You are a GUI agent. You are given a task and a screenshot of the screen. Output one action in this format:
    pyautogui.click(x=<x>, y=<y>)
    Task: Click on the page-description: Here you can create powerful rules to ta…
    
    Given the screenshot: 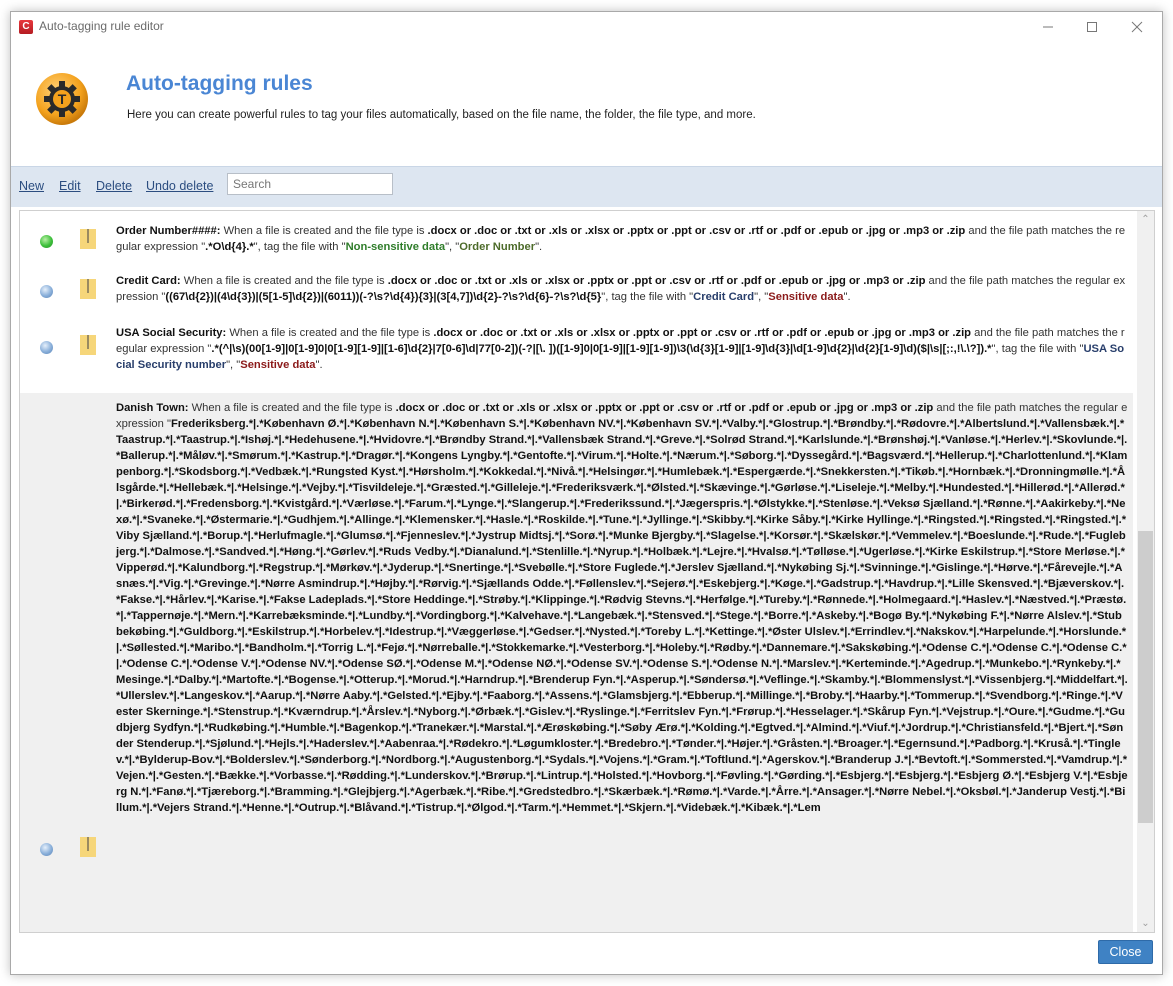 What is the action you would take?
    pyautogui.click(x=441, y=115)
    